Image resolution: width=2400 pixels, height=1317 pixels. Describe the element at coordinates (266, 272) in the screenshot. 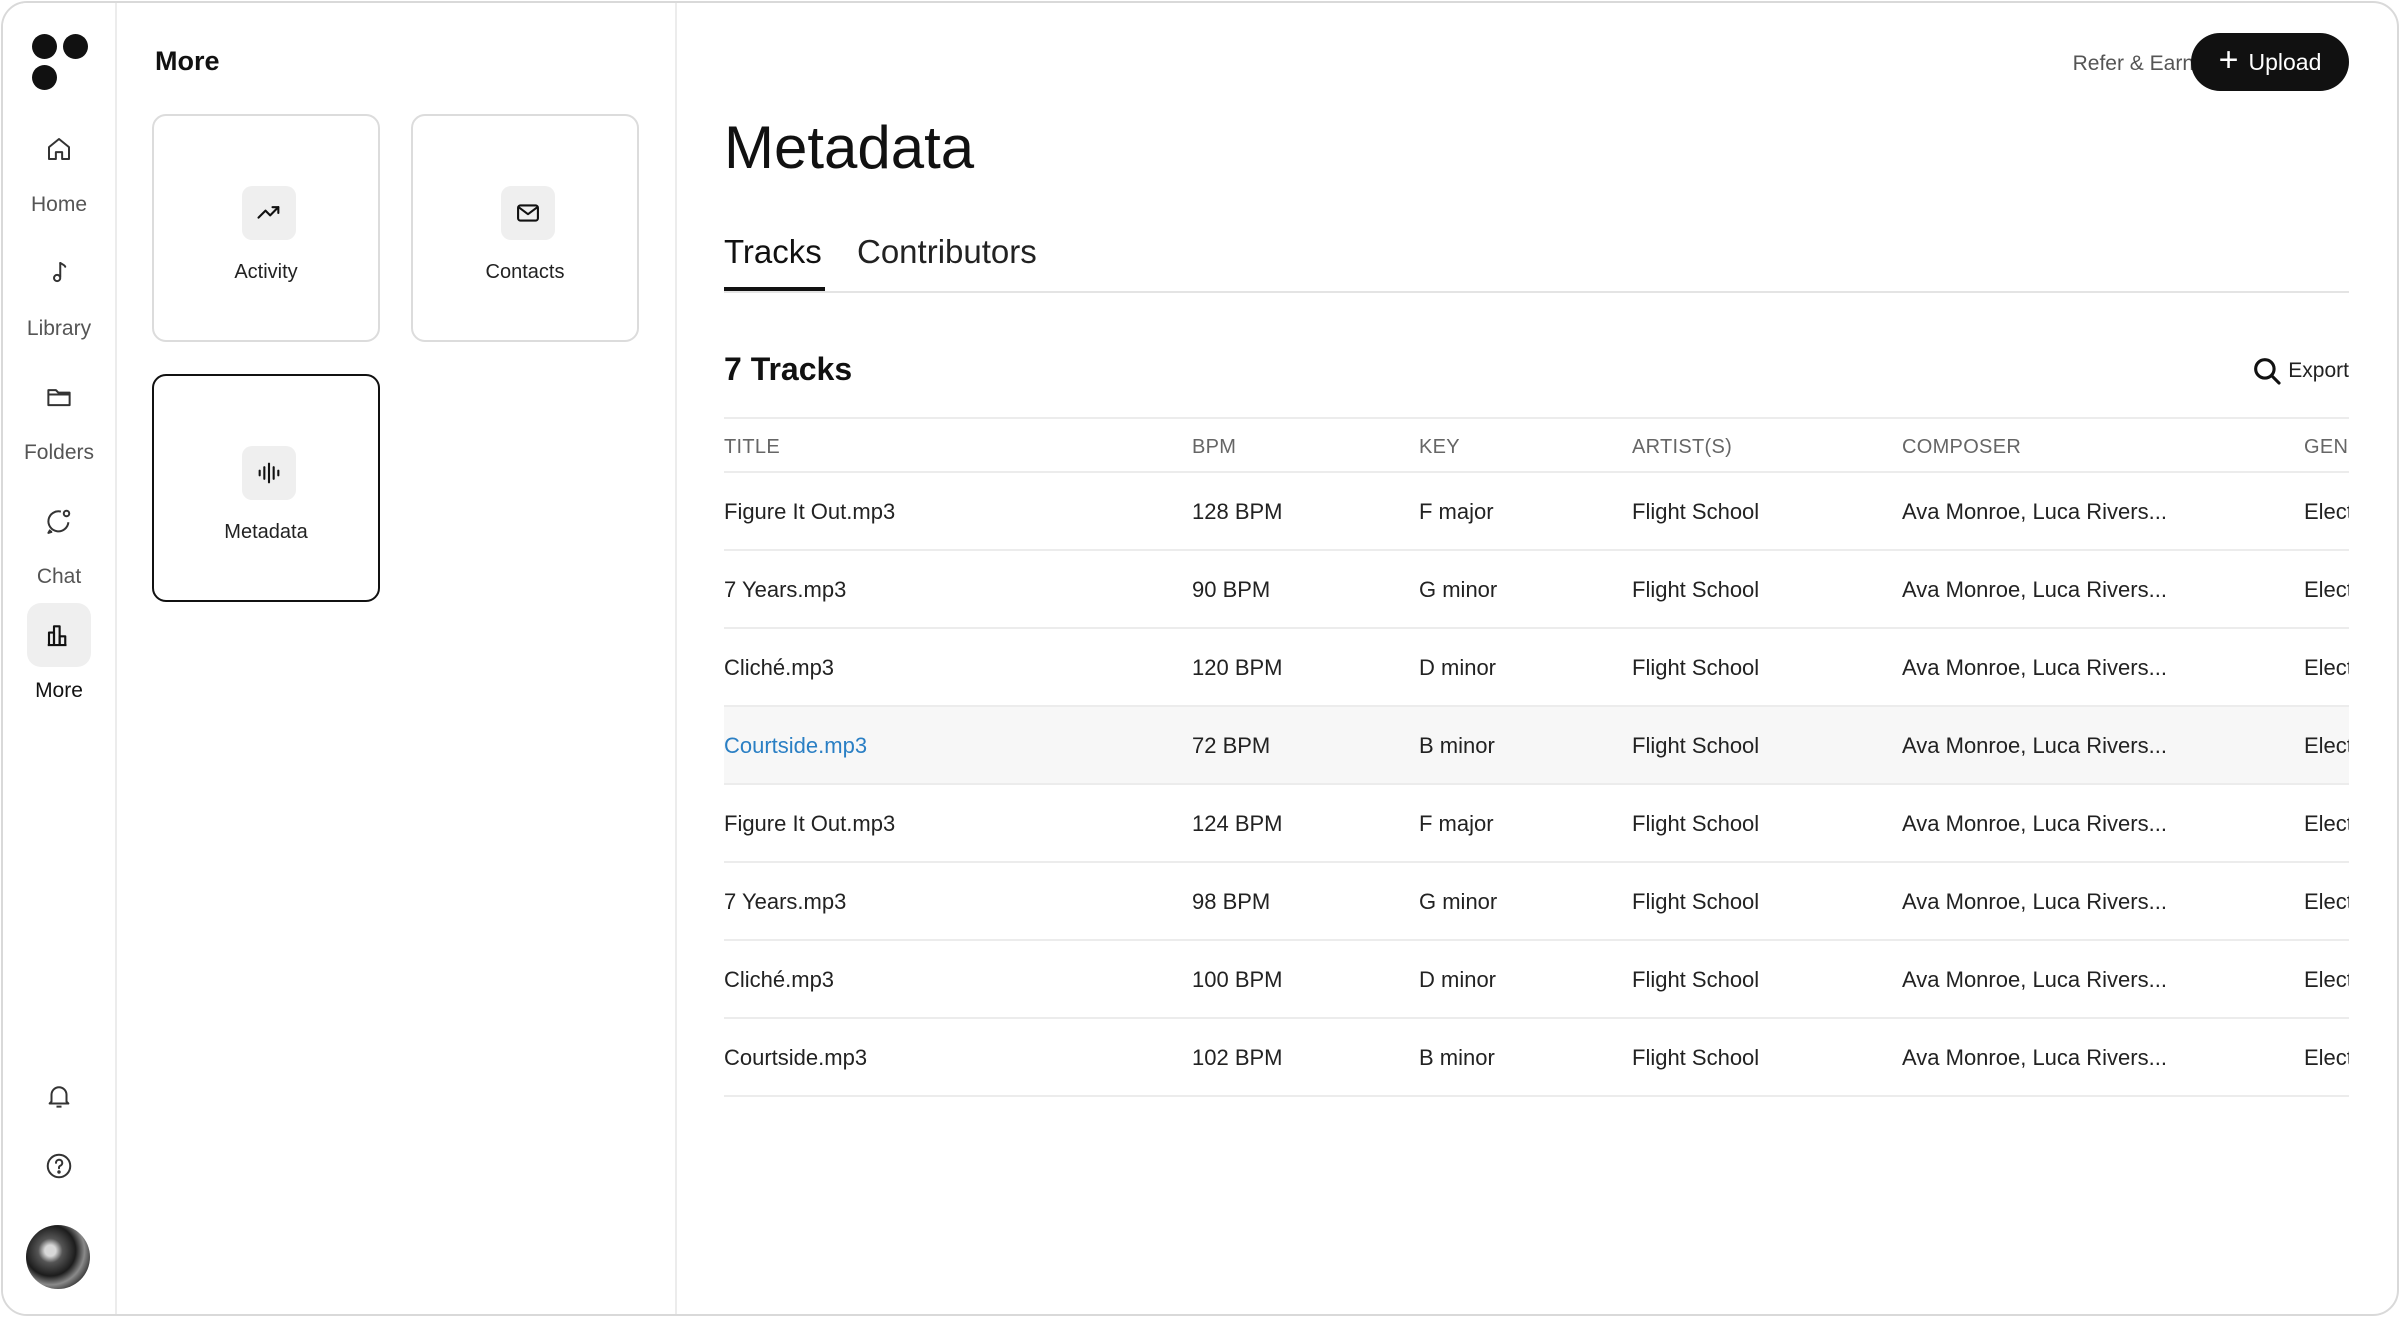

I see `card-label-activity: Activity` at that location.